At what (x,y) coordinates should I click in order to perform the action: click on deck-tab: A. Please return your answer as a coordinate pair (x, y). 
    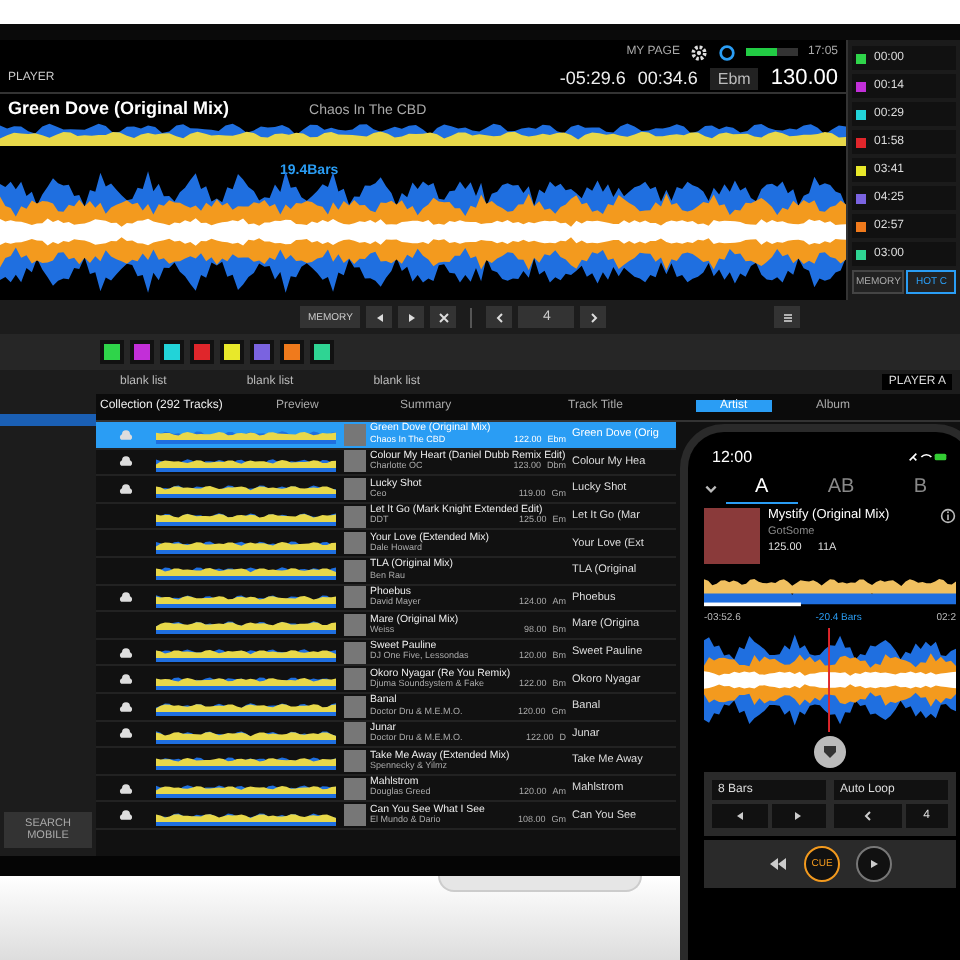
    Looking at the image, I should click on (762, 489).